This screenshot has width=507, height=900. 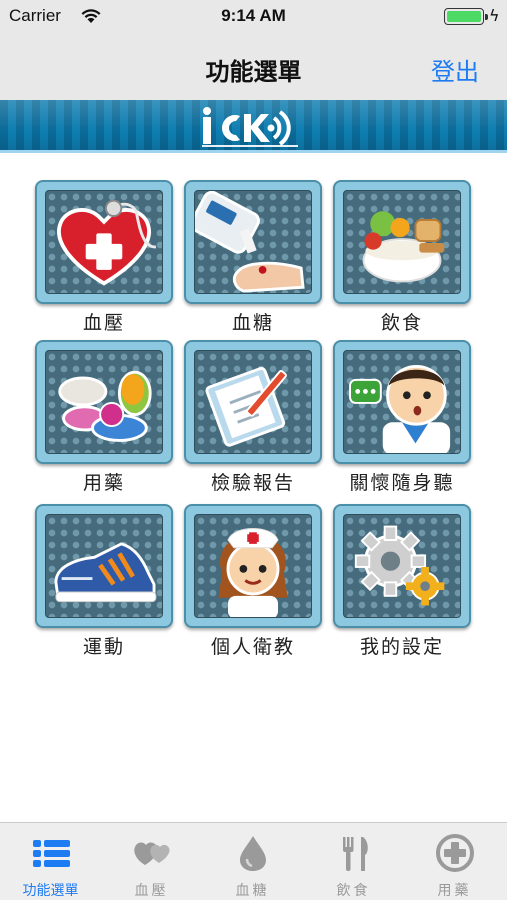 I want to click on pills-icon, so click(x=105, y=406).